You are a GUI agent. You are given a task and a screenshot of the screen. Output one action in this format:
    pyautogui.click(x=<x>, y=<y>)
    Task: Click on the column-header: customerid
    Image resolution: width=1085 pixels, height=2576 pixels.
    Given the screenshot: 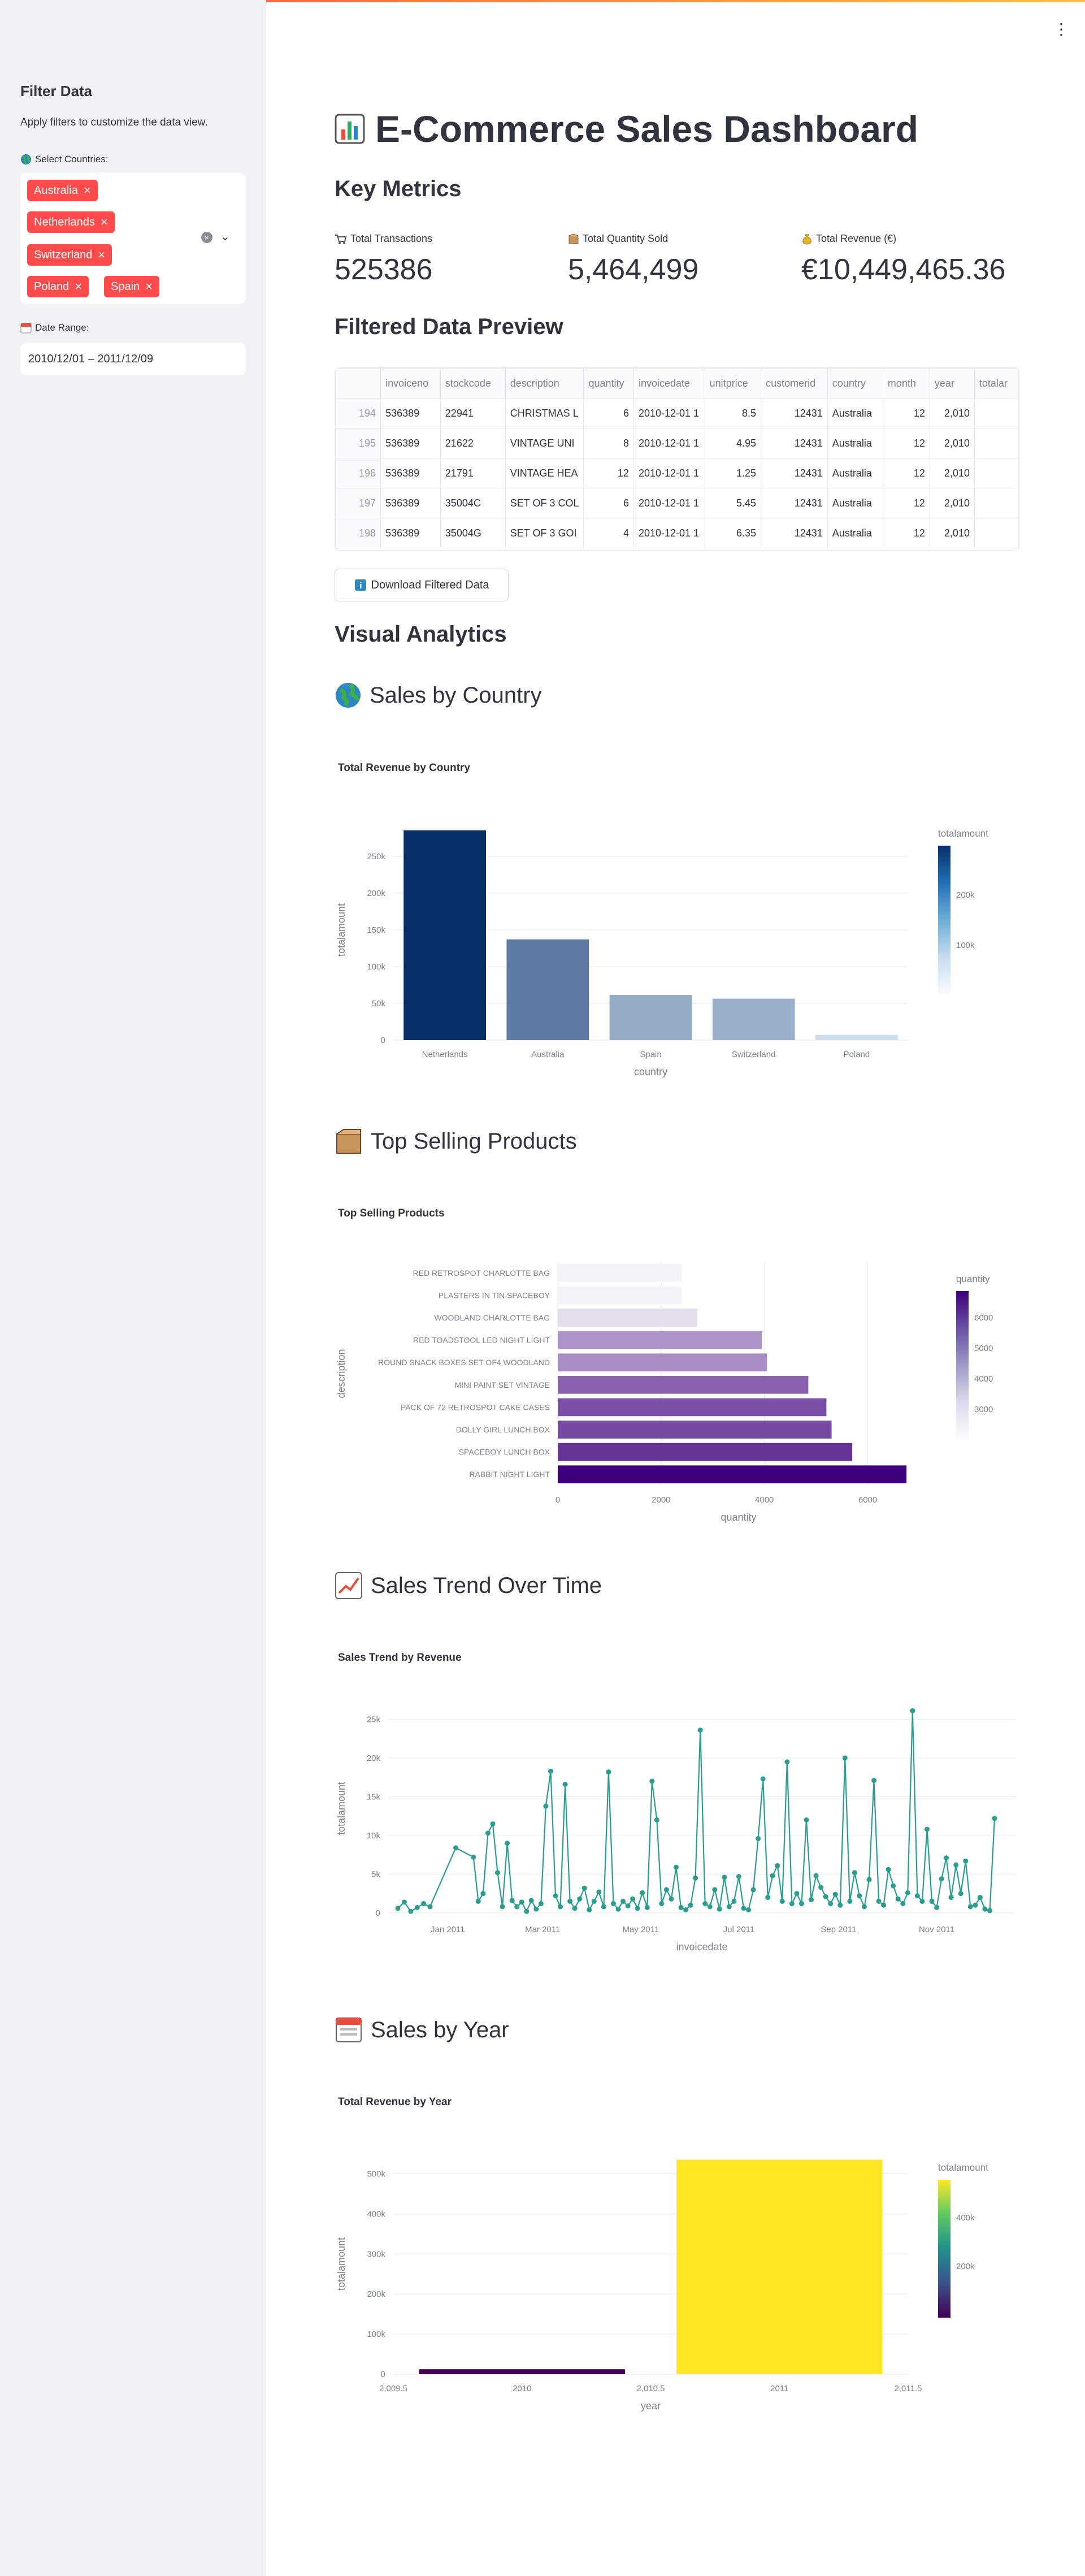 What is the action you would take?
    pyautogui.click(x=794, y=383)
    